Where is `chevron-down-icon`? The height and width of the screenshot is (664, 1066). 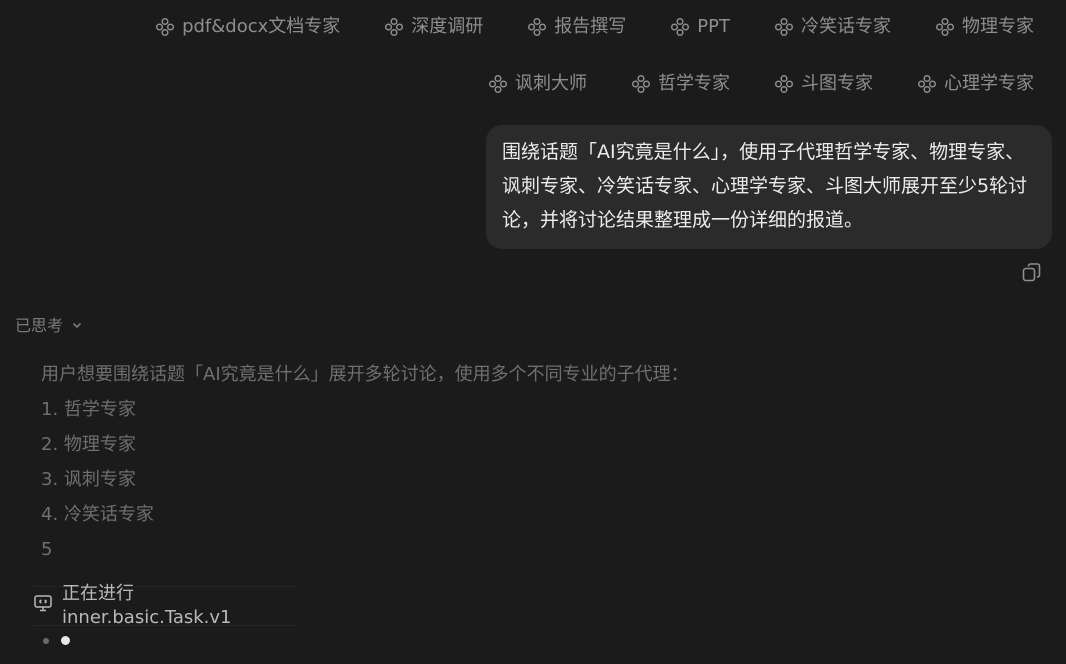
chevron-down-icon is located at coordinates (77, 326).